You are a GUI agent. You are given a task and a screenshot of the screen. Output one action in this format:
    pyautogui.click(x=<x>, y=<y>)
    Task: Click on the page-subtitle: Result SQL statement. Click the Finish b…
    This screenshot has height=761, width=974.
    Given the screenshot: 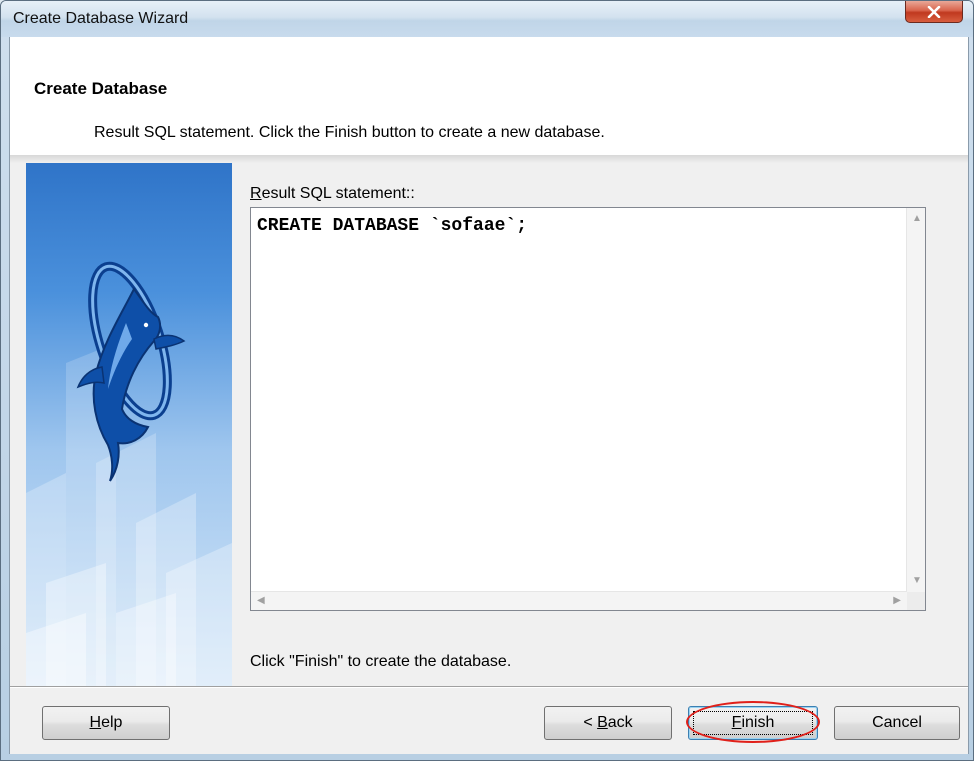 What is the action you would take?
    pyautogui.click(x=349, y=132)
    